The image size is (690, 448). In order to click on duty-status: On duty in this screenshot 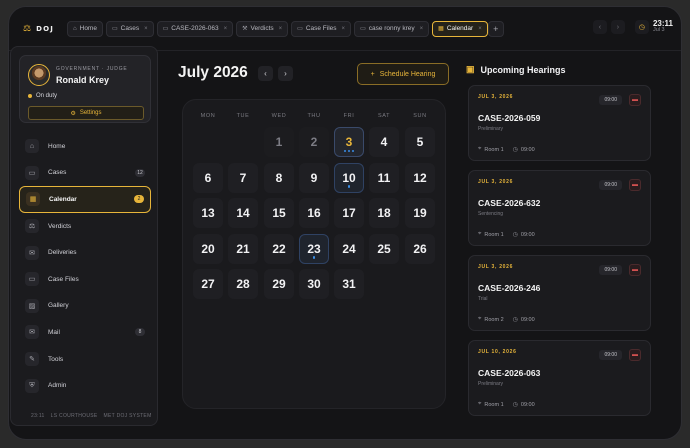, I will do `click(42, 96)`.